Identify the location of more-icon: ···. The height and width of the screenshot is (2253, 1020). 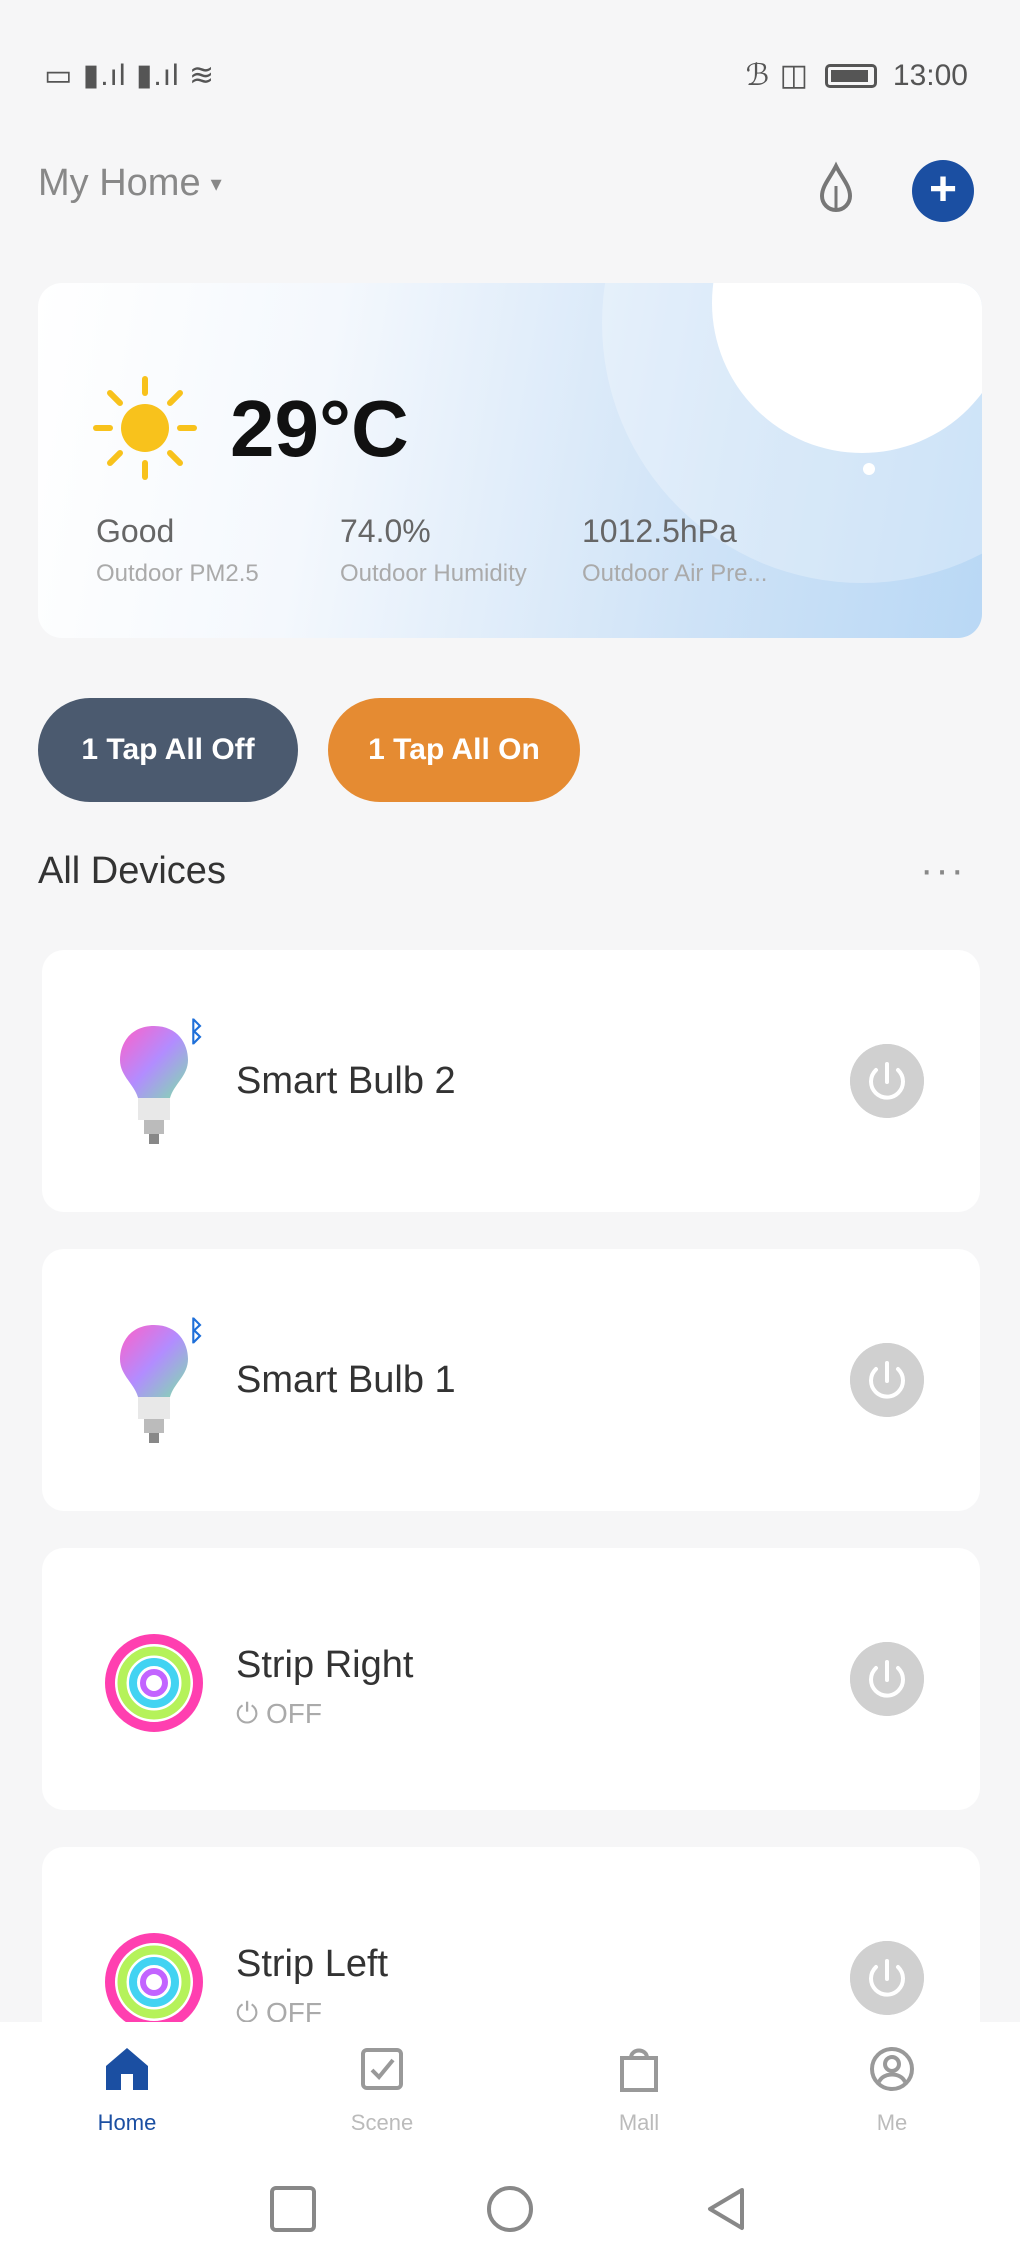
(943, 870).